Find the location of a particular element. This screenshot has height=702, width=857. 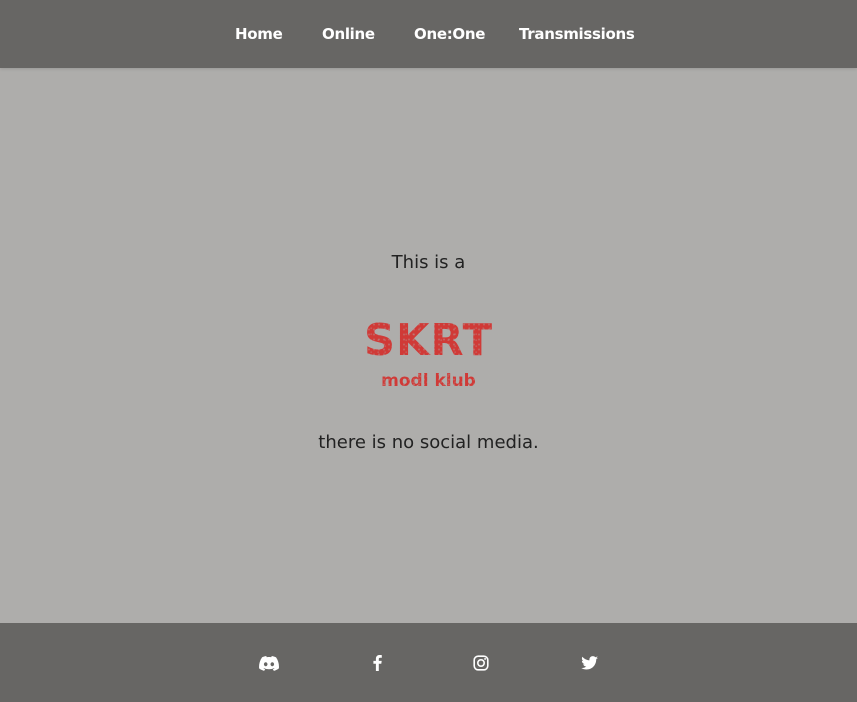

nav-online-link: Online is located at coordinates (348, 34).